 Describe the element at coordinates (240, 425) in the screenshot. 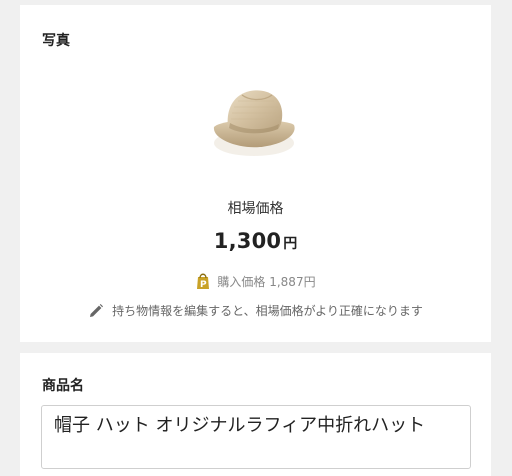

I see `product-name-value: 帽子 ハット オリジナルラフィア中折れハット` at that location.